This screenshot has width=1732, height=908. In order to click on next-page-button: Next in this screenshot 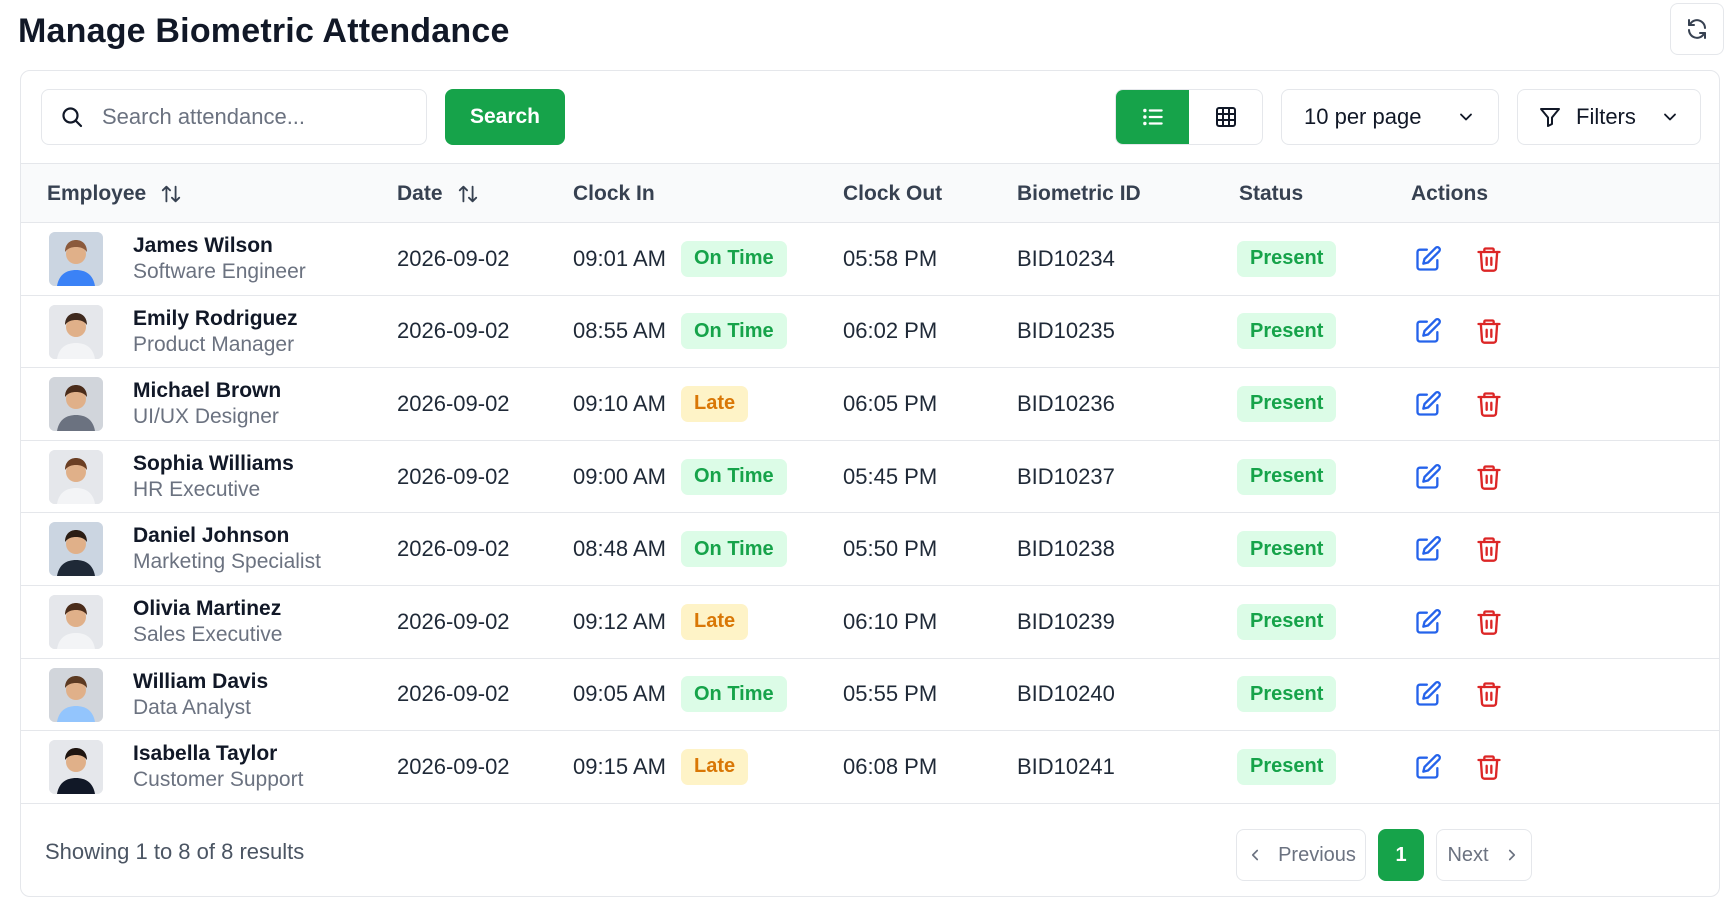, I will do `click(1484, 855)`.